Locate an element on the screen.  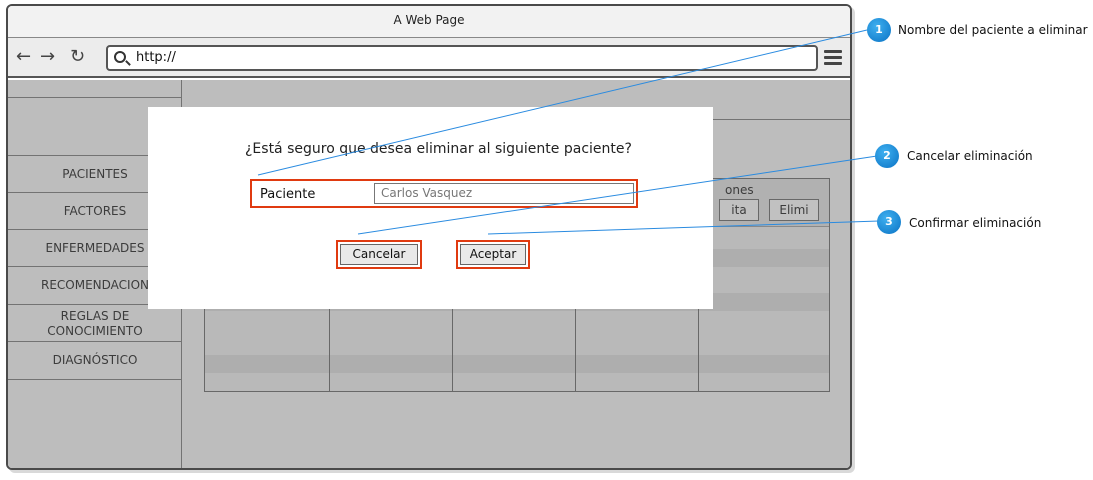
browser-toolbar: ← → ↻ http:// is located at coordinates (429, 58).